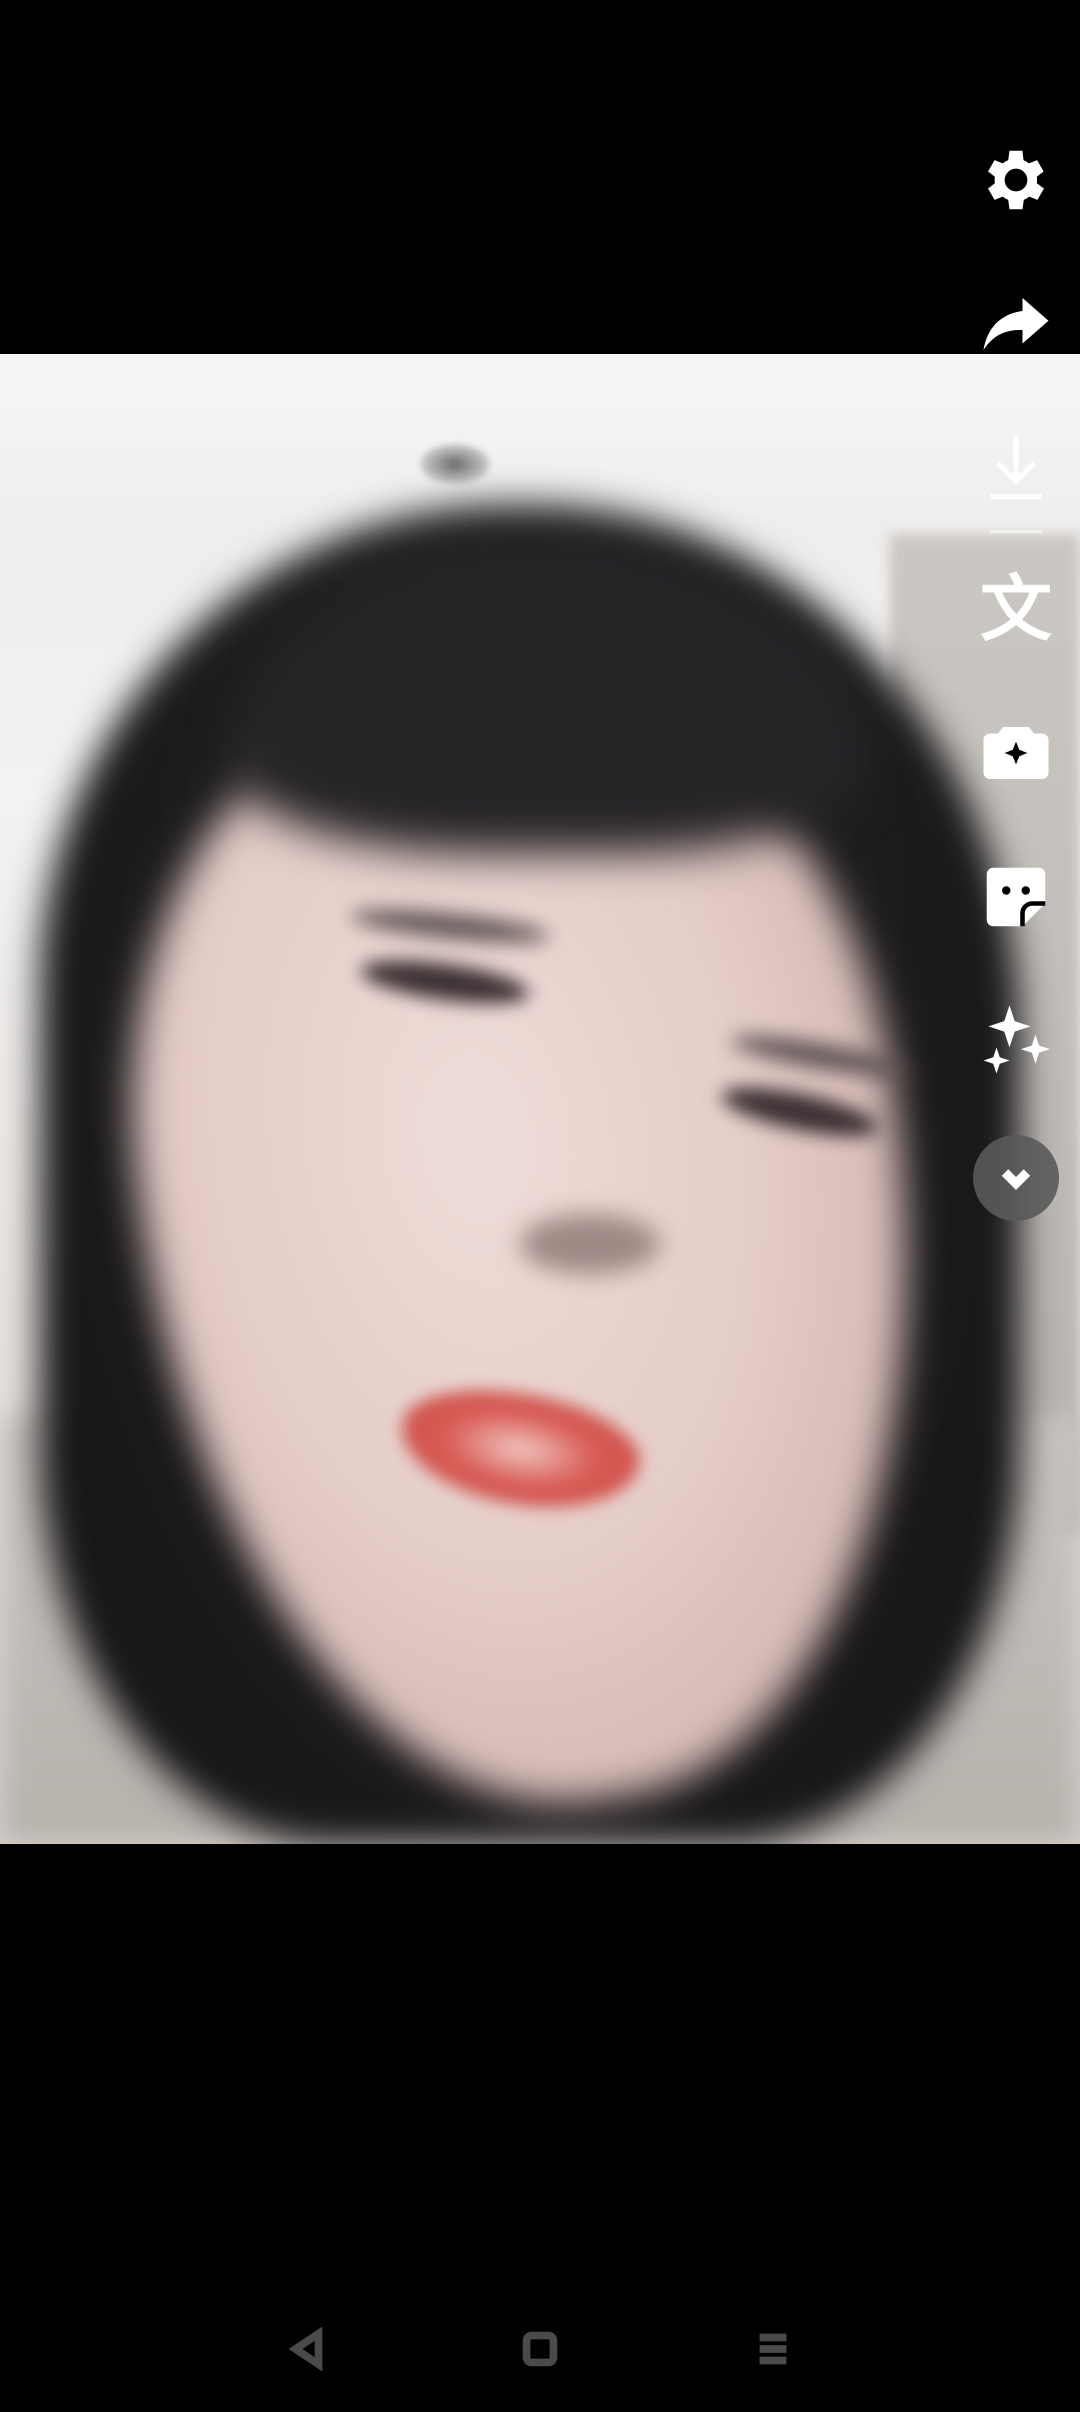 This screenshot has height=2412, width=1080. I want to click on system-navigation-bar, so click(540, 2349).